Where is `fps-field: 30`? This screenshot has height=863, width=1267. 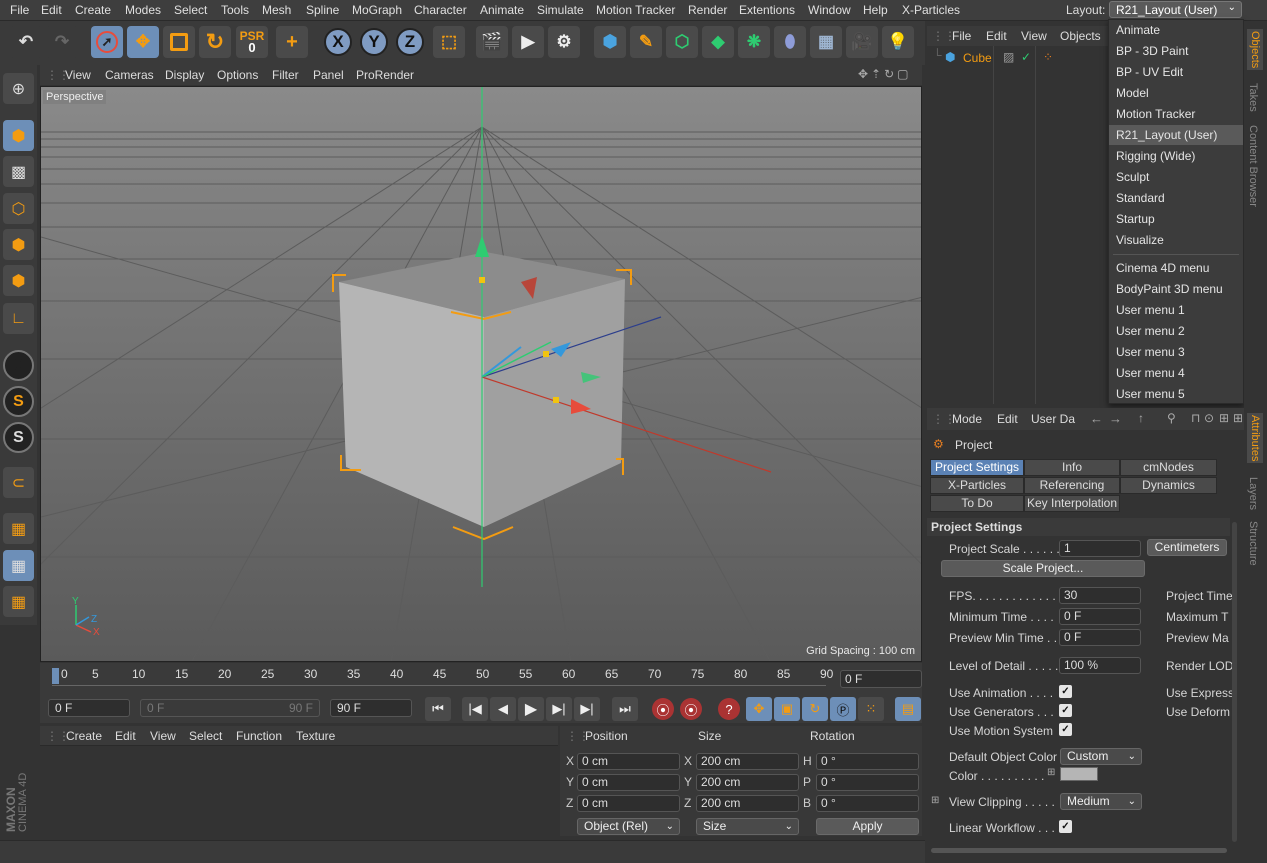
fps-field: 30 is located at coordinates (1100, 595).